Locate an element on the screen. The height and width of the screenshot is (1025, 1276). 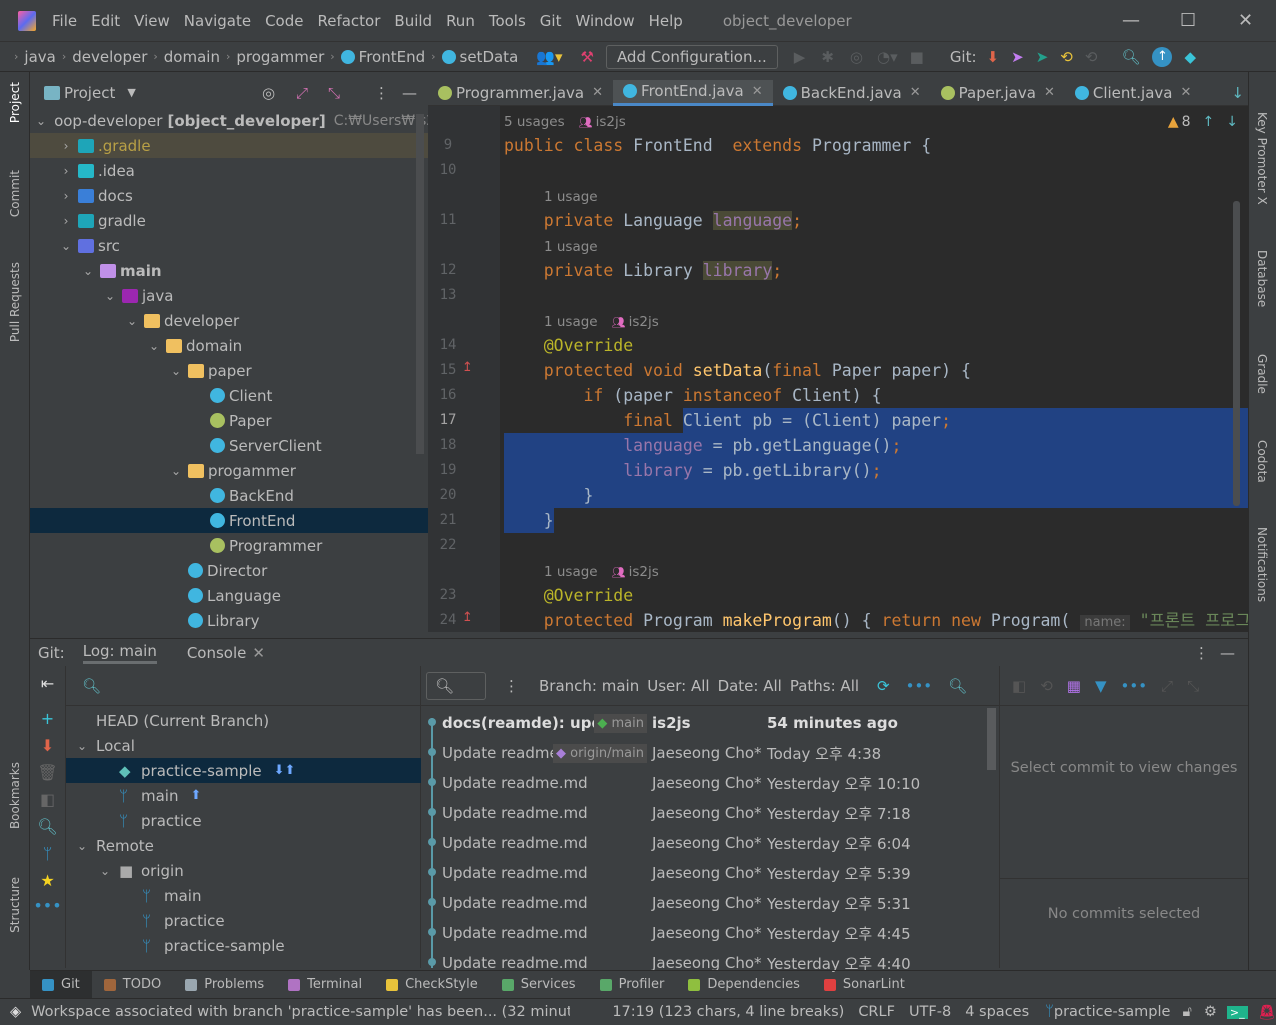
branch-item: ⌄ Remote is located at coordinates (243, 845).